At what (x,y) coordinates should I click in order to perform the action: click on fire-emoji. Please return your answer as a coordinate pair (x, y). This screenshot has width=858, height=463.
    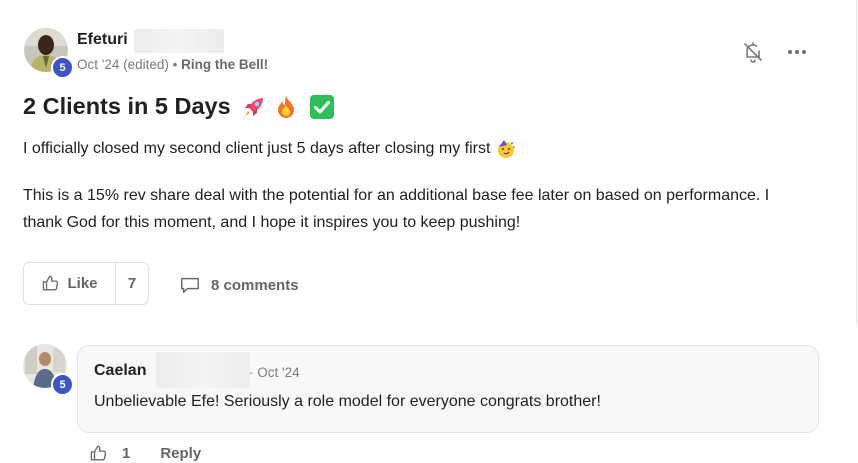
    Looking at the image, I should click on (286, 107).